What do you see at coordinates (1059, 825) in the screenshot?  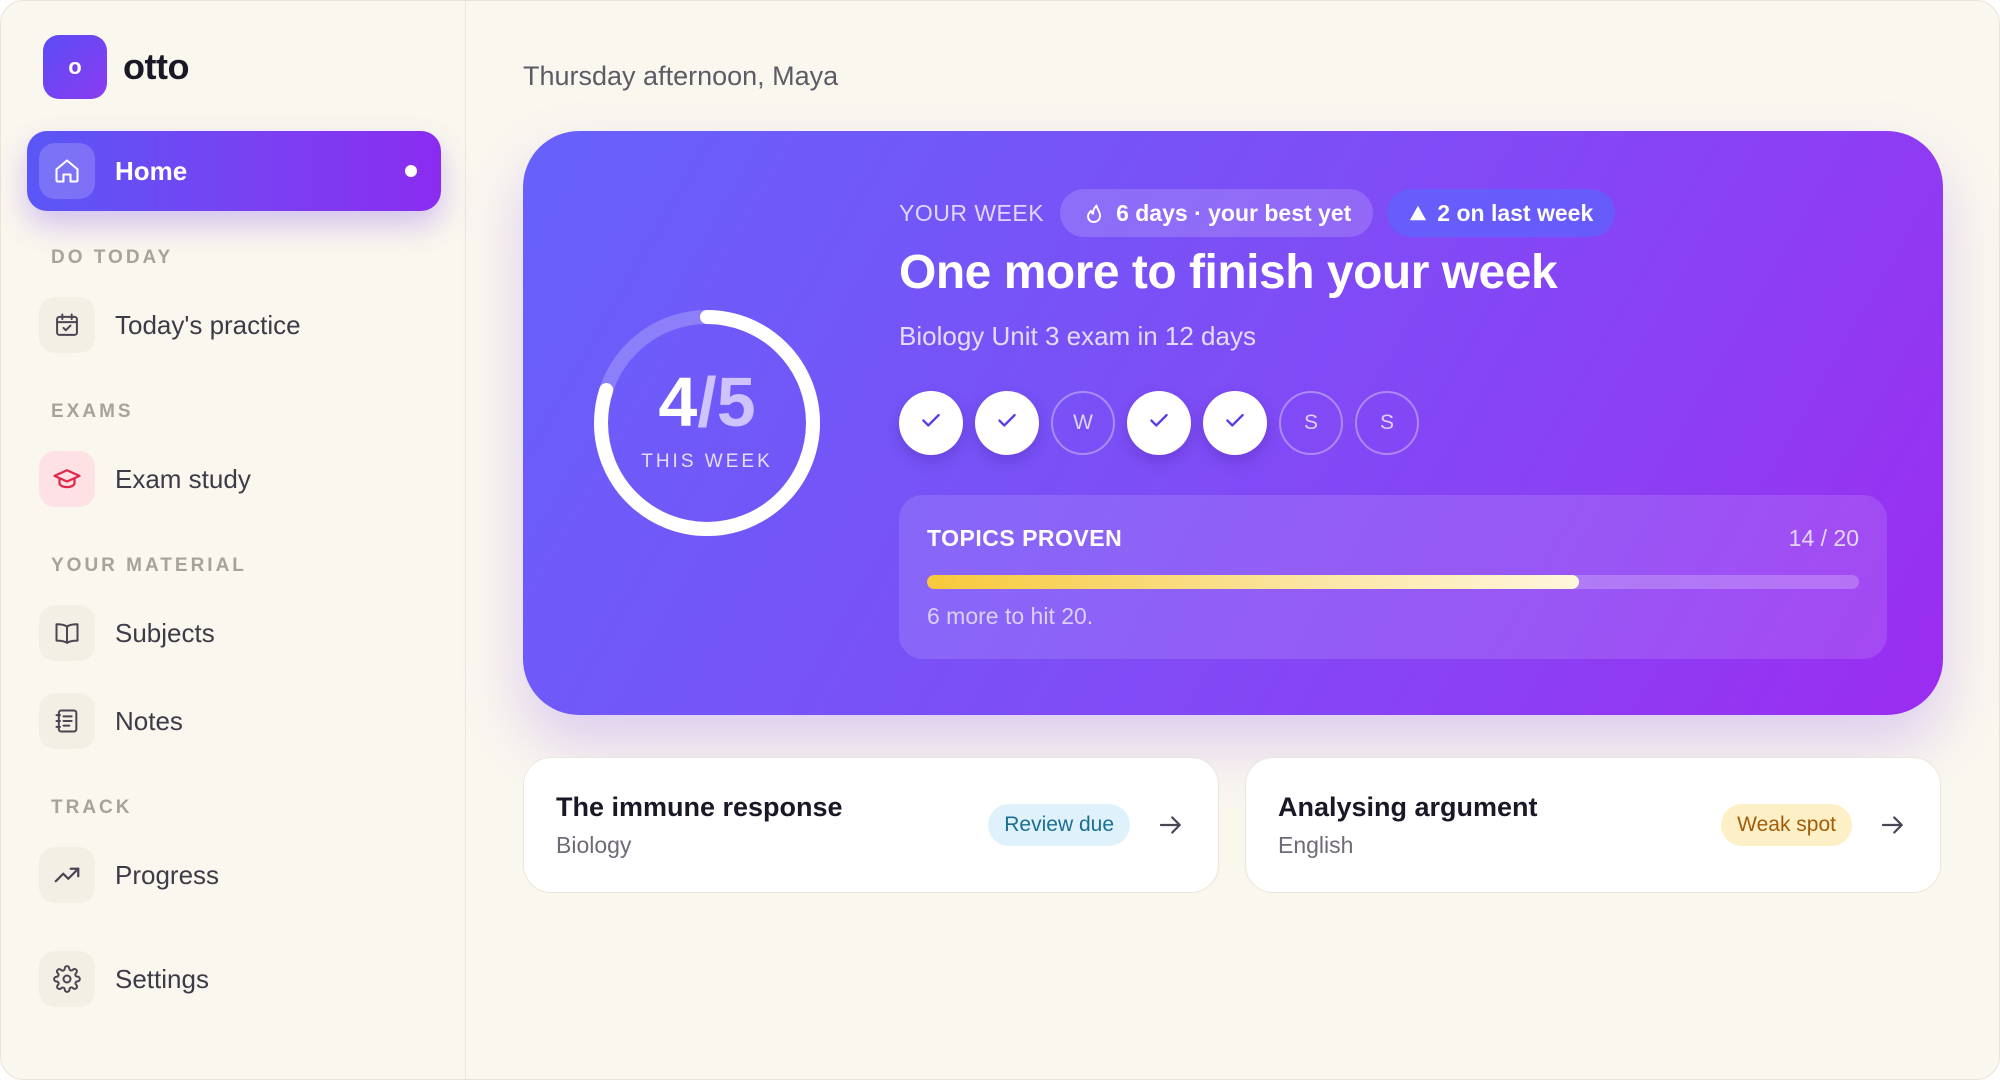 I see `status-badge: Review due` at bounding box center [1059, 825].